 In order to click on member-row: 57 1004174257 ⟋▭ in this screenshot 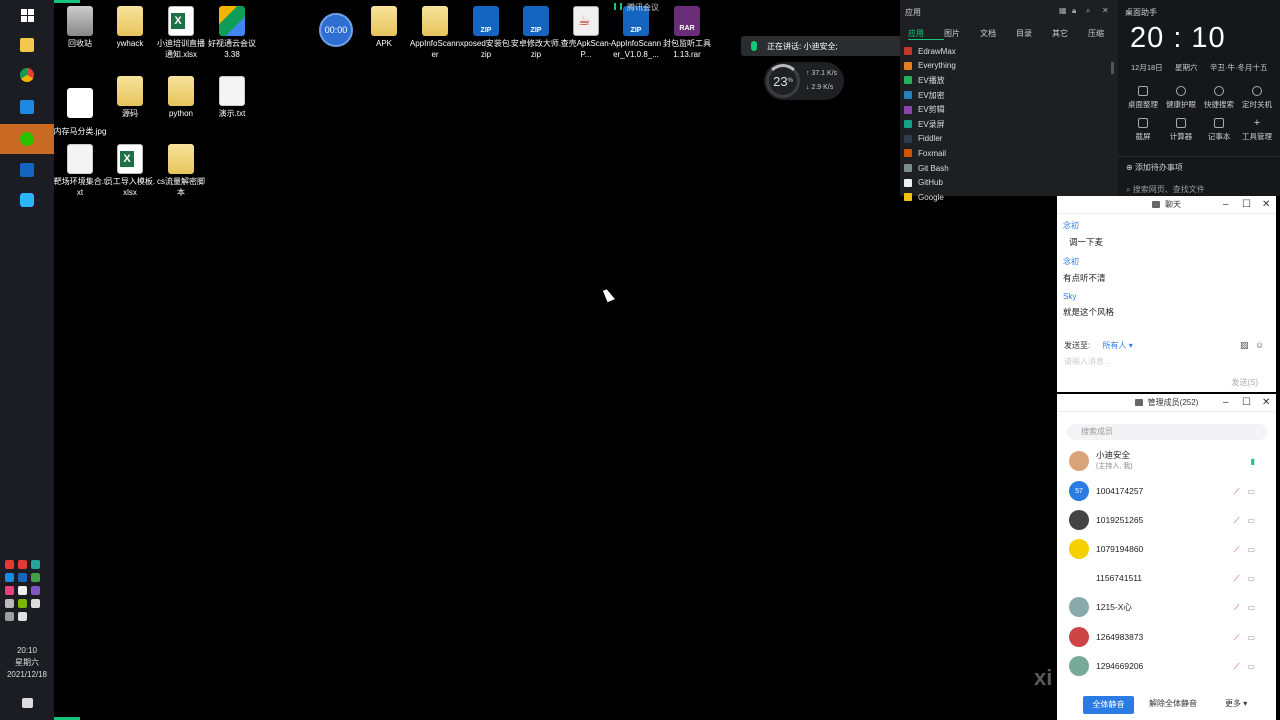, I will do `click(1169, 491)`.